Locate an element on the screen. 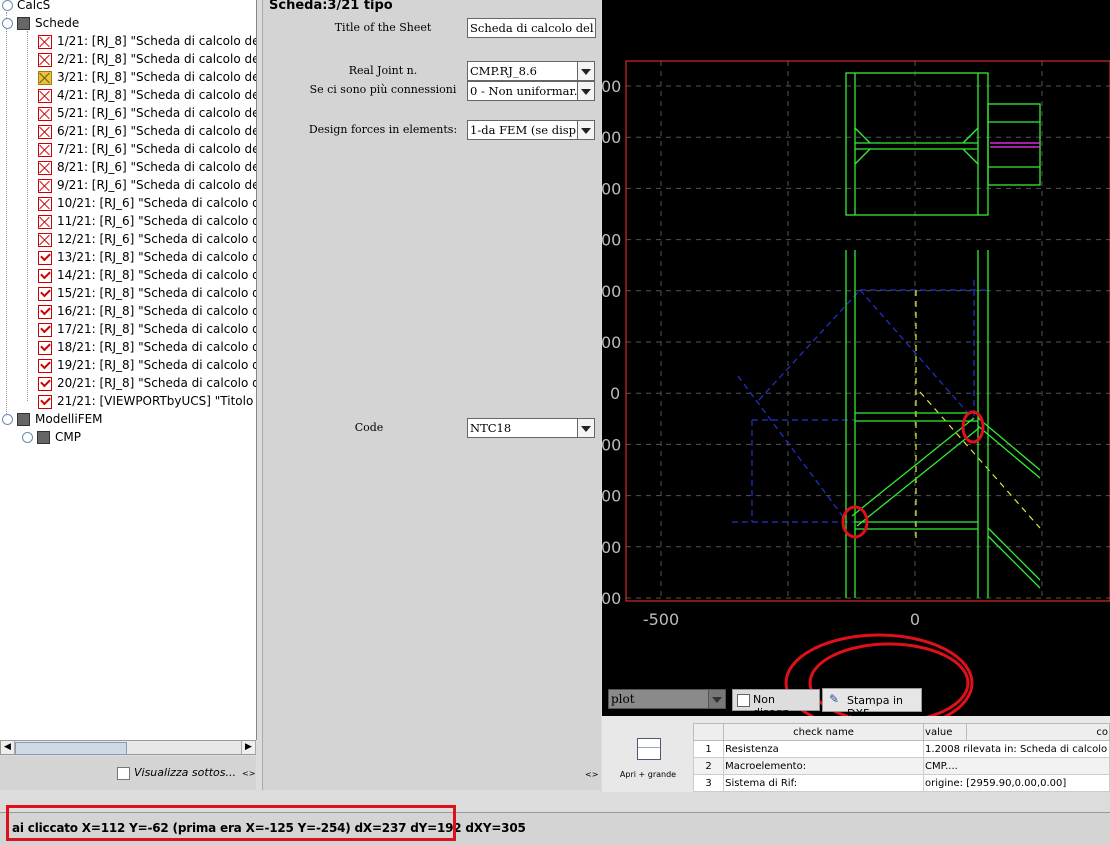  sheet-tree-item-label: 9/21: [RJ_6] "Scheda di calcolo del n is located at coordinates (157, 185).